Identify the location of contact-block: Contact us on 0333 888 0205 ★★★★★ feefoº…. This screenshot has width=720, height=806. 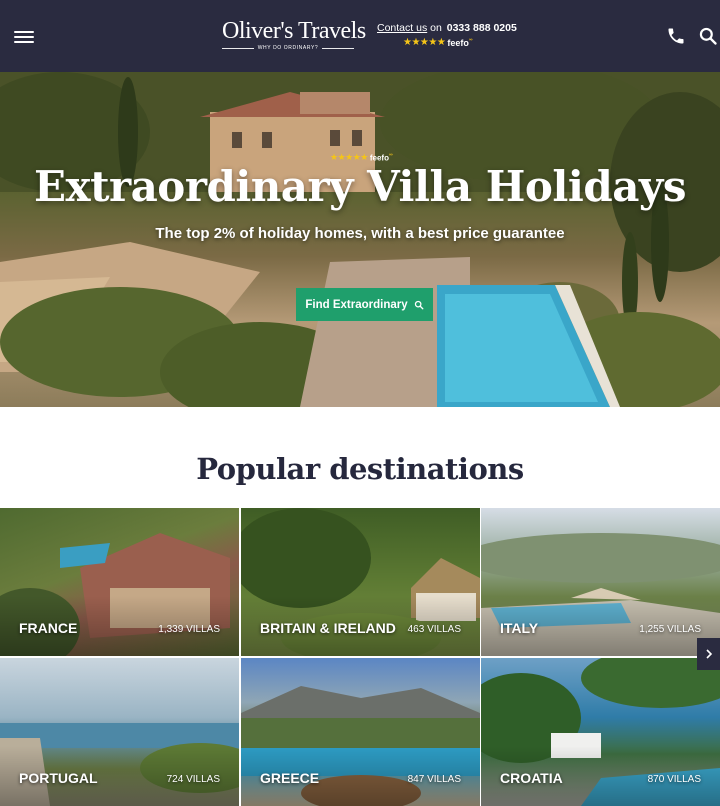
(447, 35).